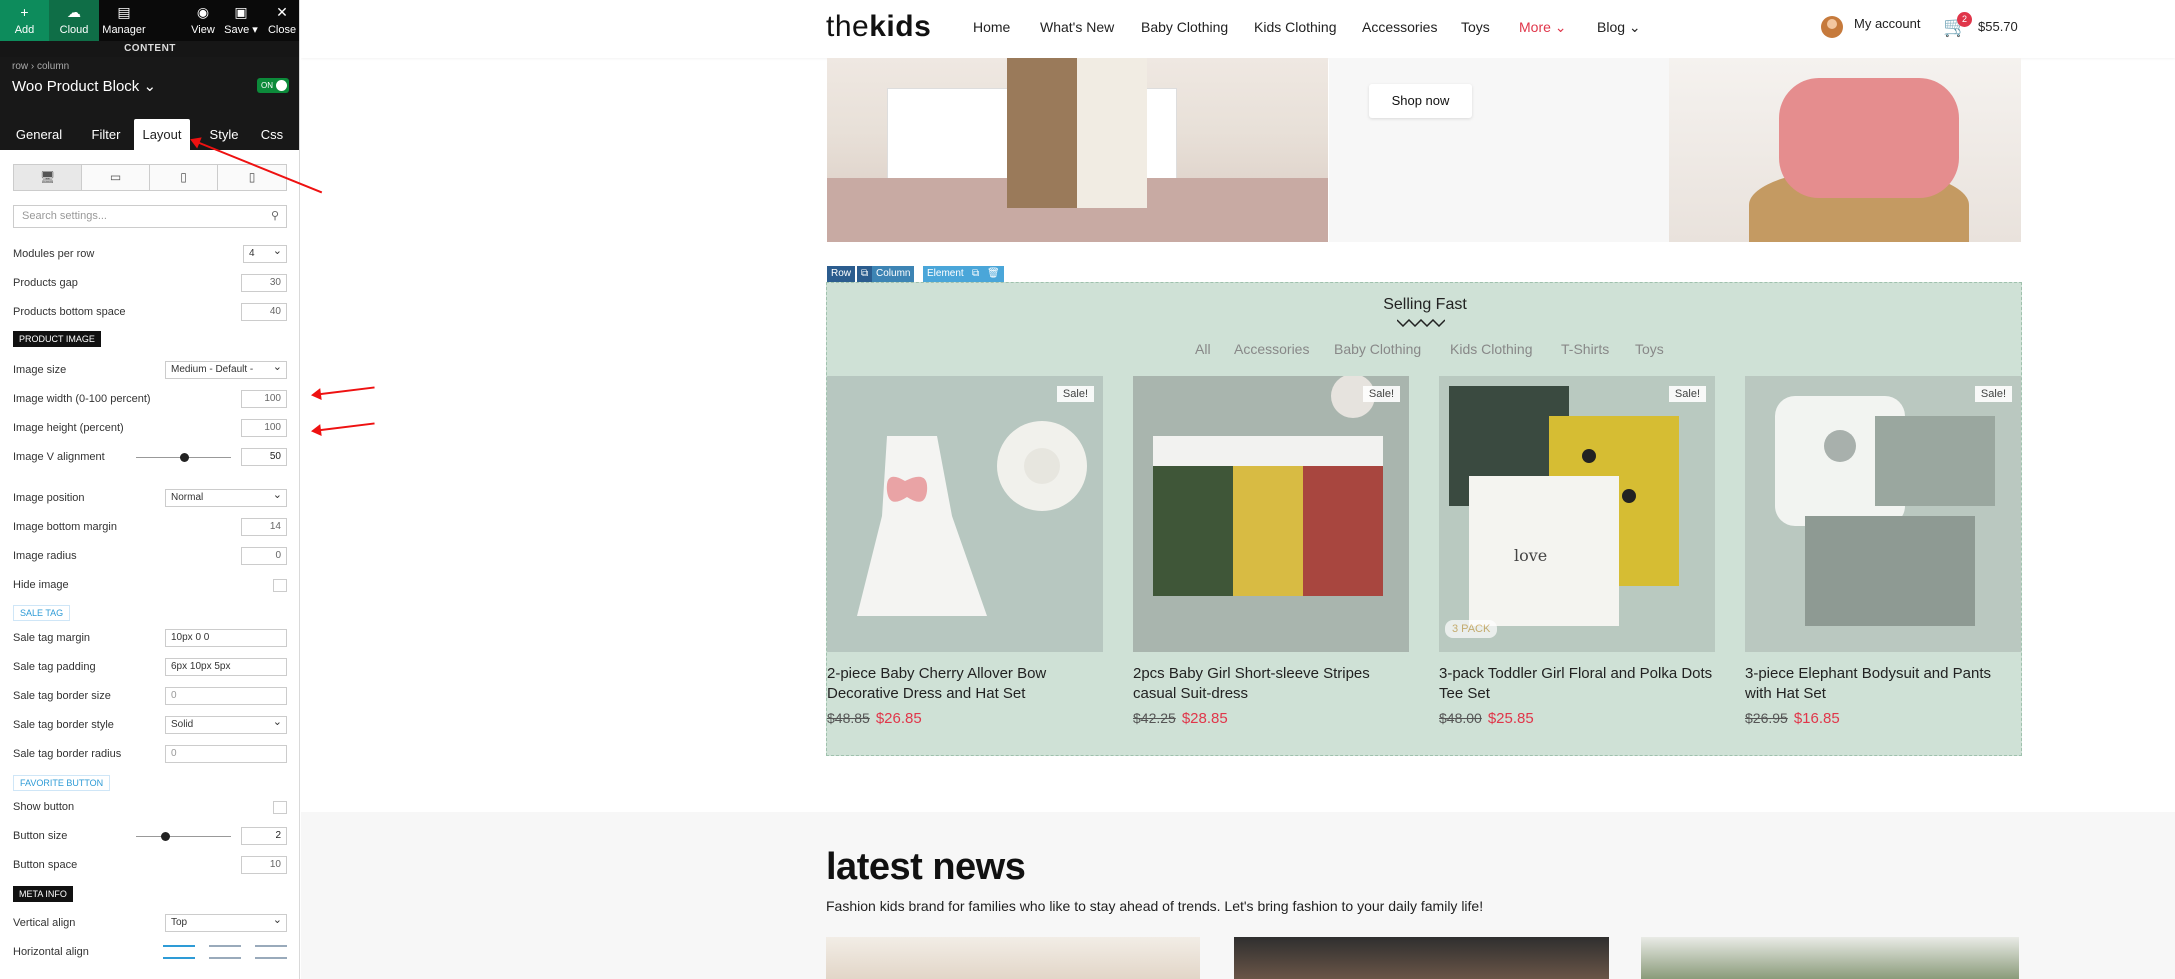 This screenshot has width=2175, height=979. I want to click on align-center-icon, so click(225, 952).